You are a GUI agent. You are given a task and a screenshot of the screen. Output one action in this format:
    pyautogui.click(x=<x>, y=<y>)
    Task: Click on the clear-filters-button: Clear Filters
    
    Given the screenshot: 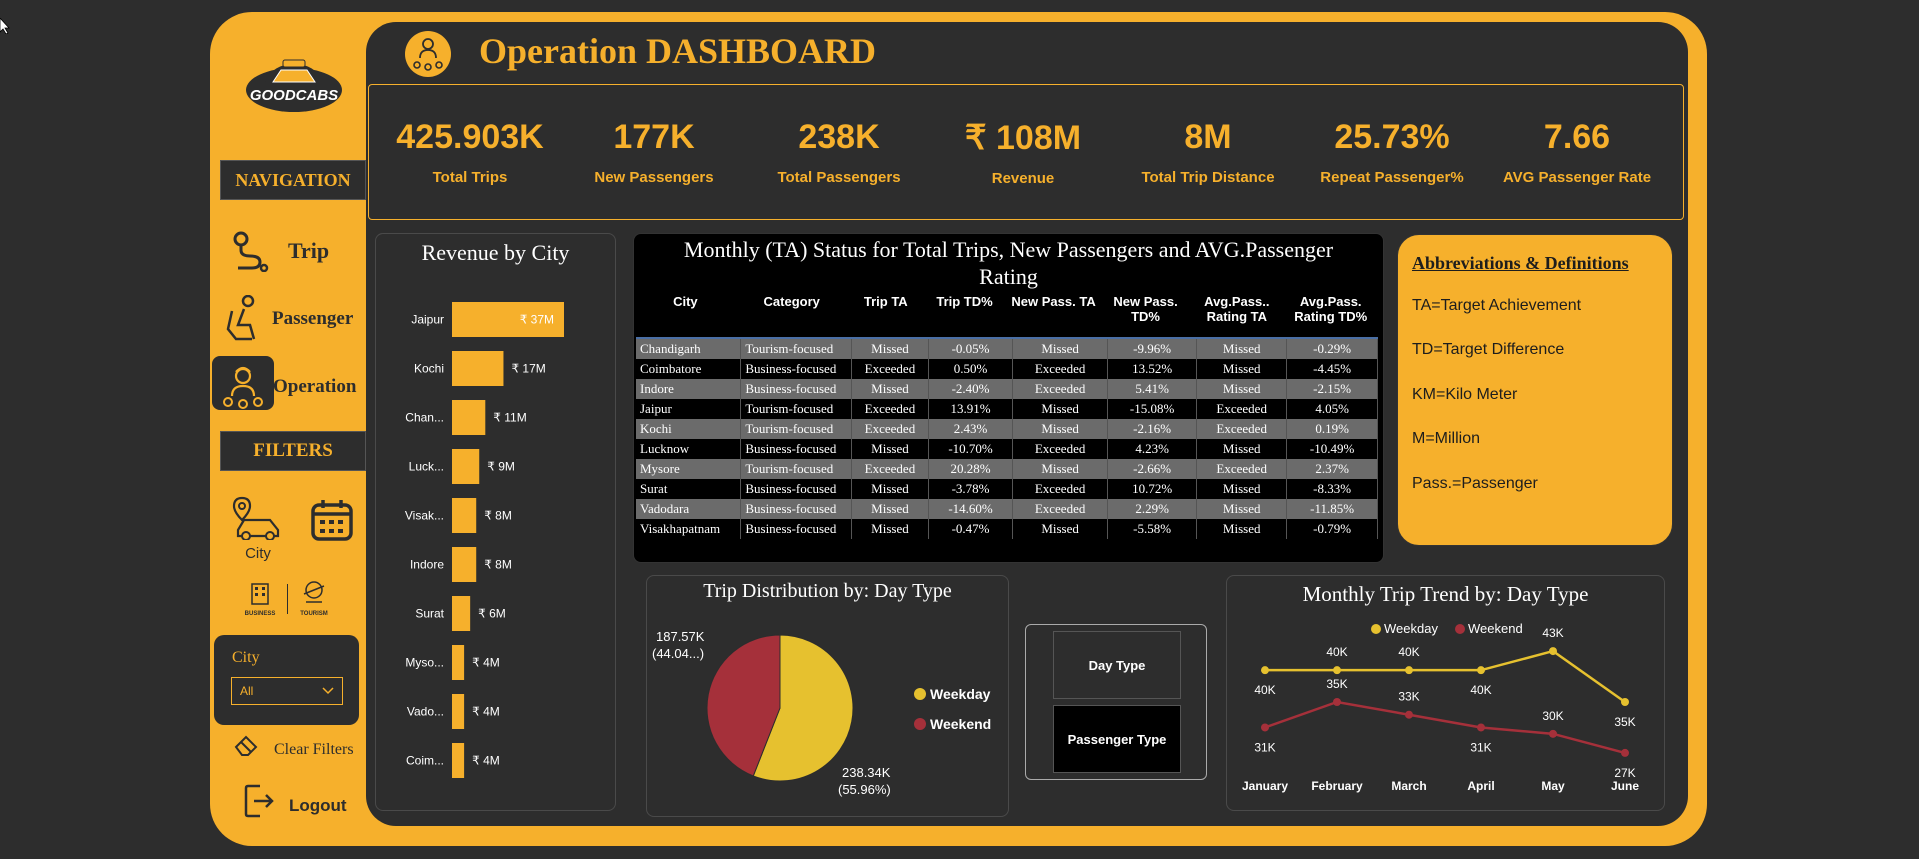 What is the action you would take?
    pyautogui.click(x=299, y=748)
    